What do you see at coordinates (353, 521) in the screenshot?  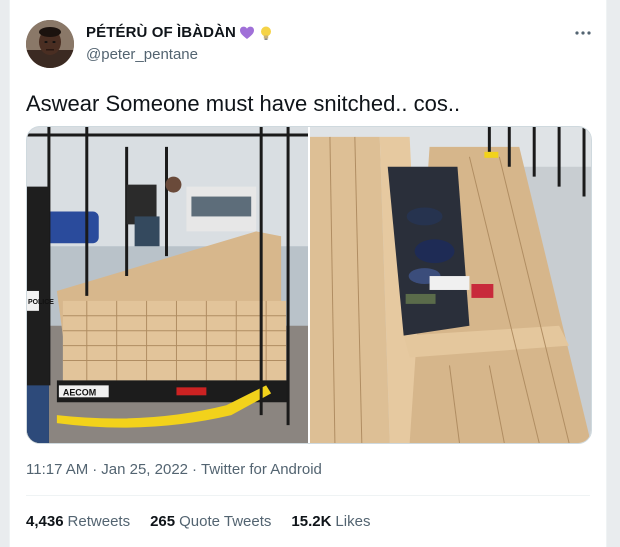 I see `likes-label: Likes` at bounding box center [353, 521].